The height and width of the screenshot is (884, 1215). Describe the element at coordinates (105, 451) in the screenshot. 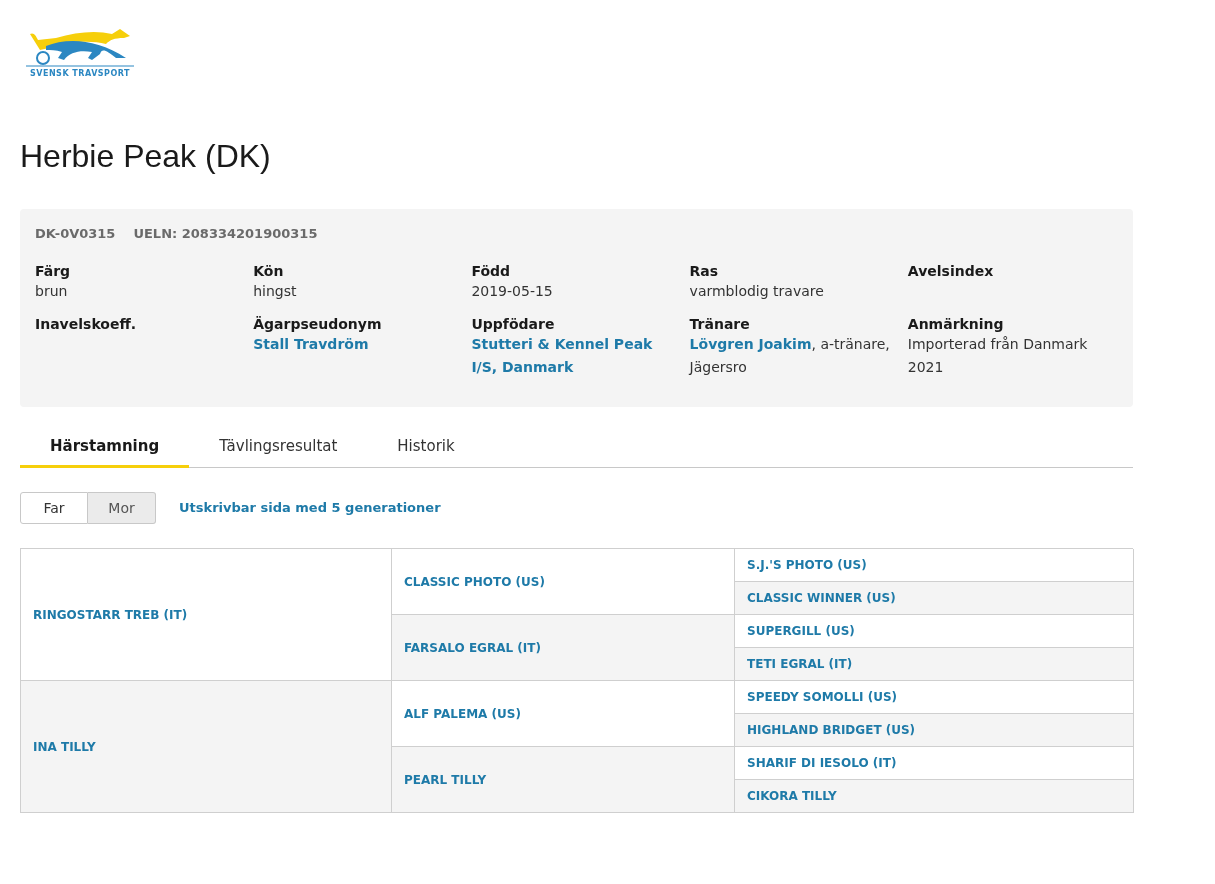

I see `tab: Härstamning` at that location.